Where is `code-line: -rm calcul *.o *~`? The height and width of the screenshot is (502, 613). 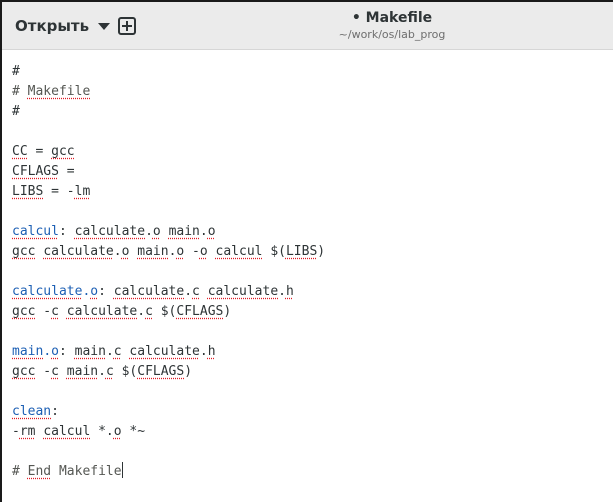 code-line: -rm calcul *.o *~ is located at coordinates (79, 431).